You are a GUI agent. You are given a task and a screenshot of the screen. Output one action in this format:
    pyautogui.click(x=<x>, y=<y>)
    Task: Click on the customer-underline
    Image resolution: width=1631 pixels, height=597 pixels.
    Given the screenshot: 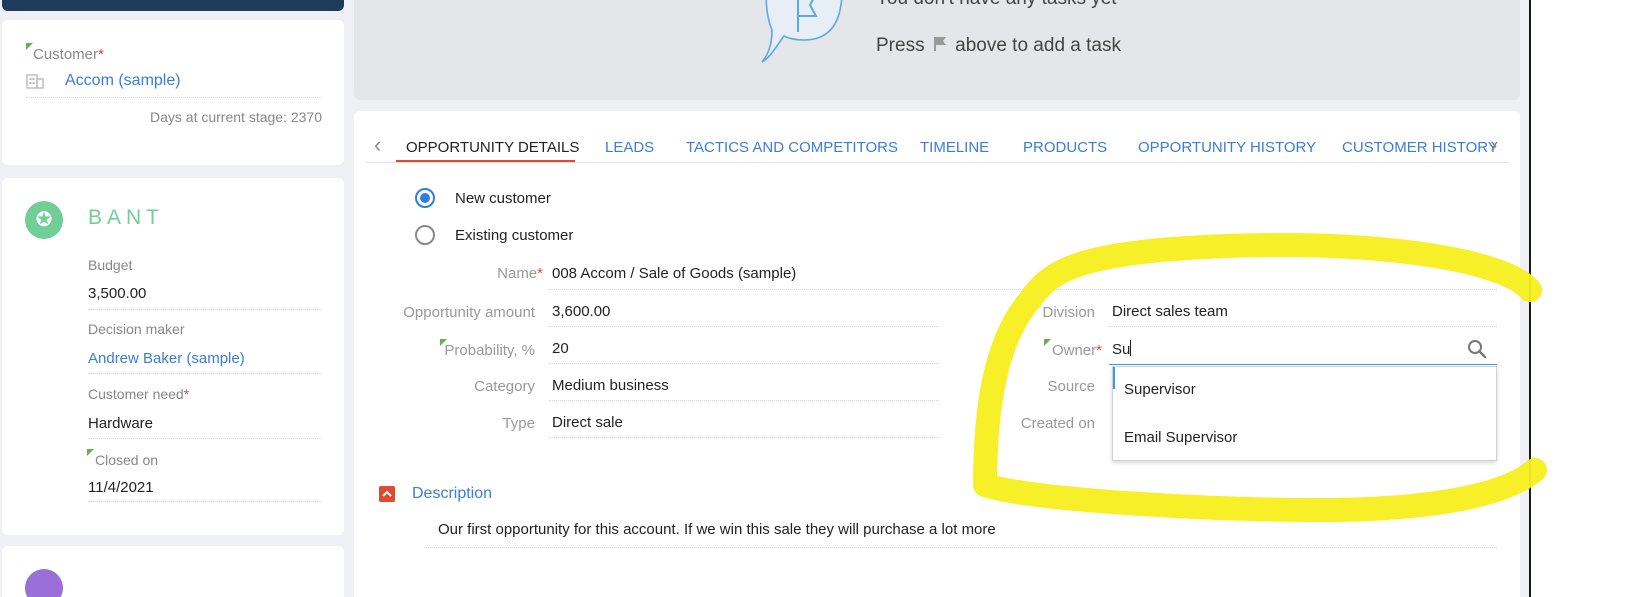 What is the action you would take?
    pyautogui.click(x=174, y=97)
    